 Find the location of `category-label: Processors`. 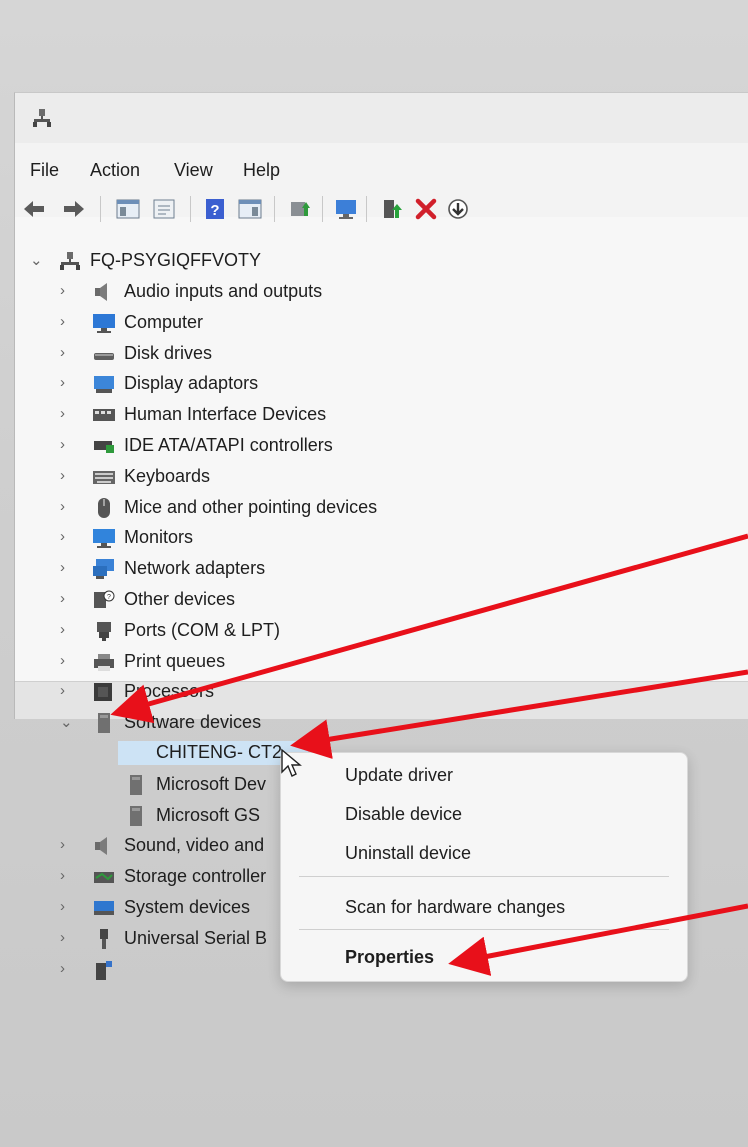

category-label: Processors is located at coordinates (169, 691).